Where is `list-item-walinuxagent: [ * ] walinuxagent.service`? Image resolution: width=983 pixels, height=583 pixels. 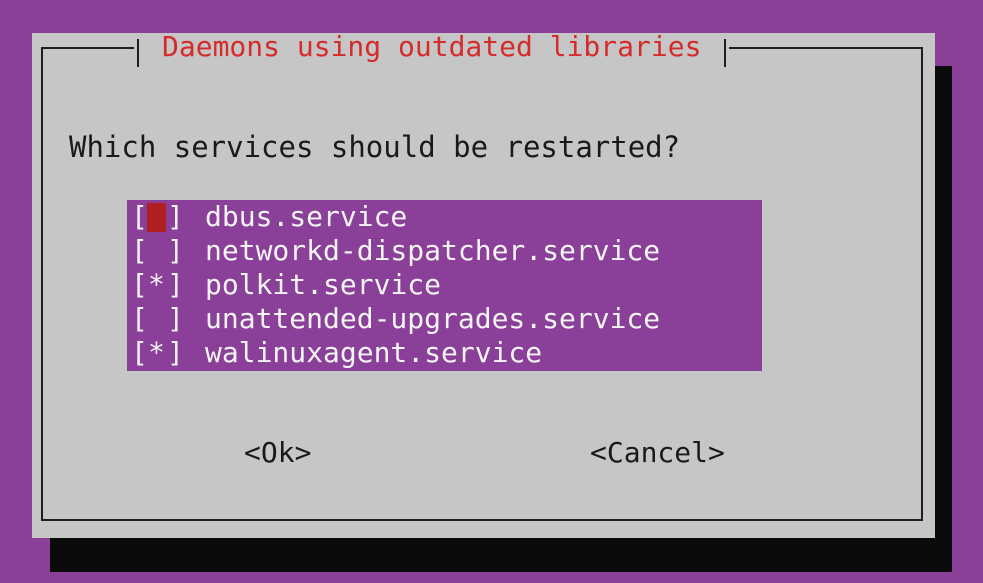 list-item-walinuxagent: [ * ] walinuxagent.service is located at coordinates (444, 353).